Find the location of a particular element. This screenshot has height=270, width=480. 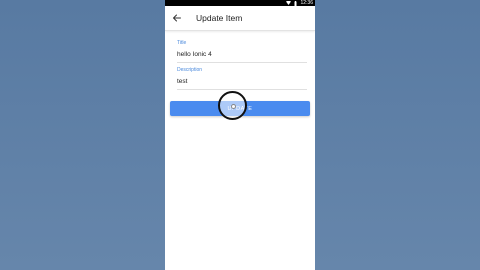

toolbar: Update Item is located at coordinates (240, 18).